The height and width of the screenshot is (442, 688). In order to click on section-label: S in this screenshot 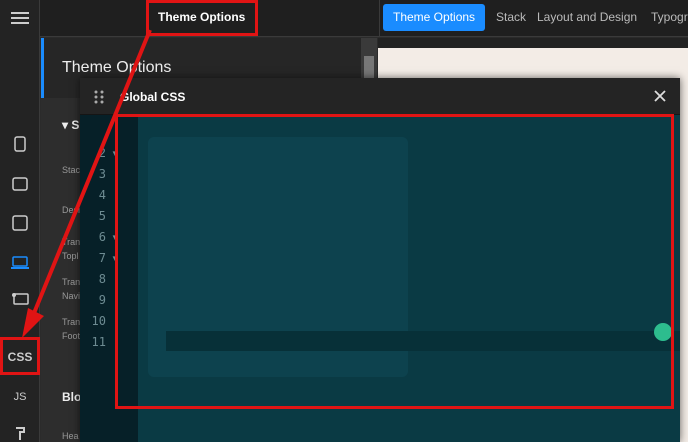, I will do `click(75, 125)`.